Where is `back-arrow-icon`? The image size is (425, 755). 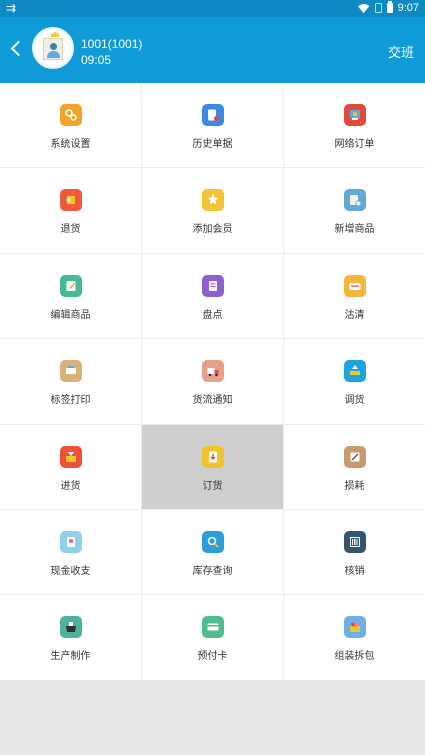
back-arrow-icon is located at coordinates (16, 49).